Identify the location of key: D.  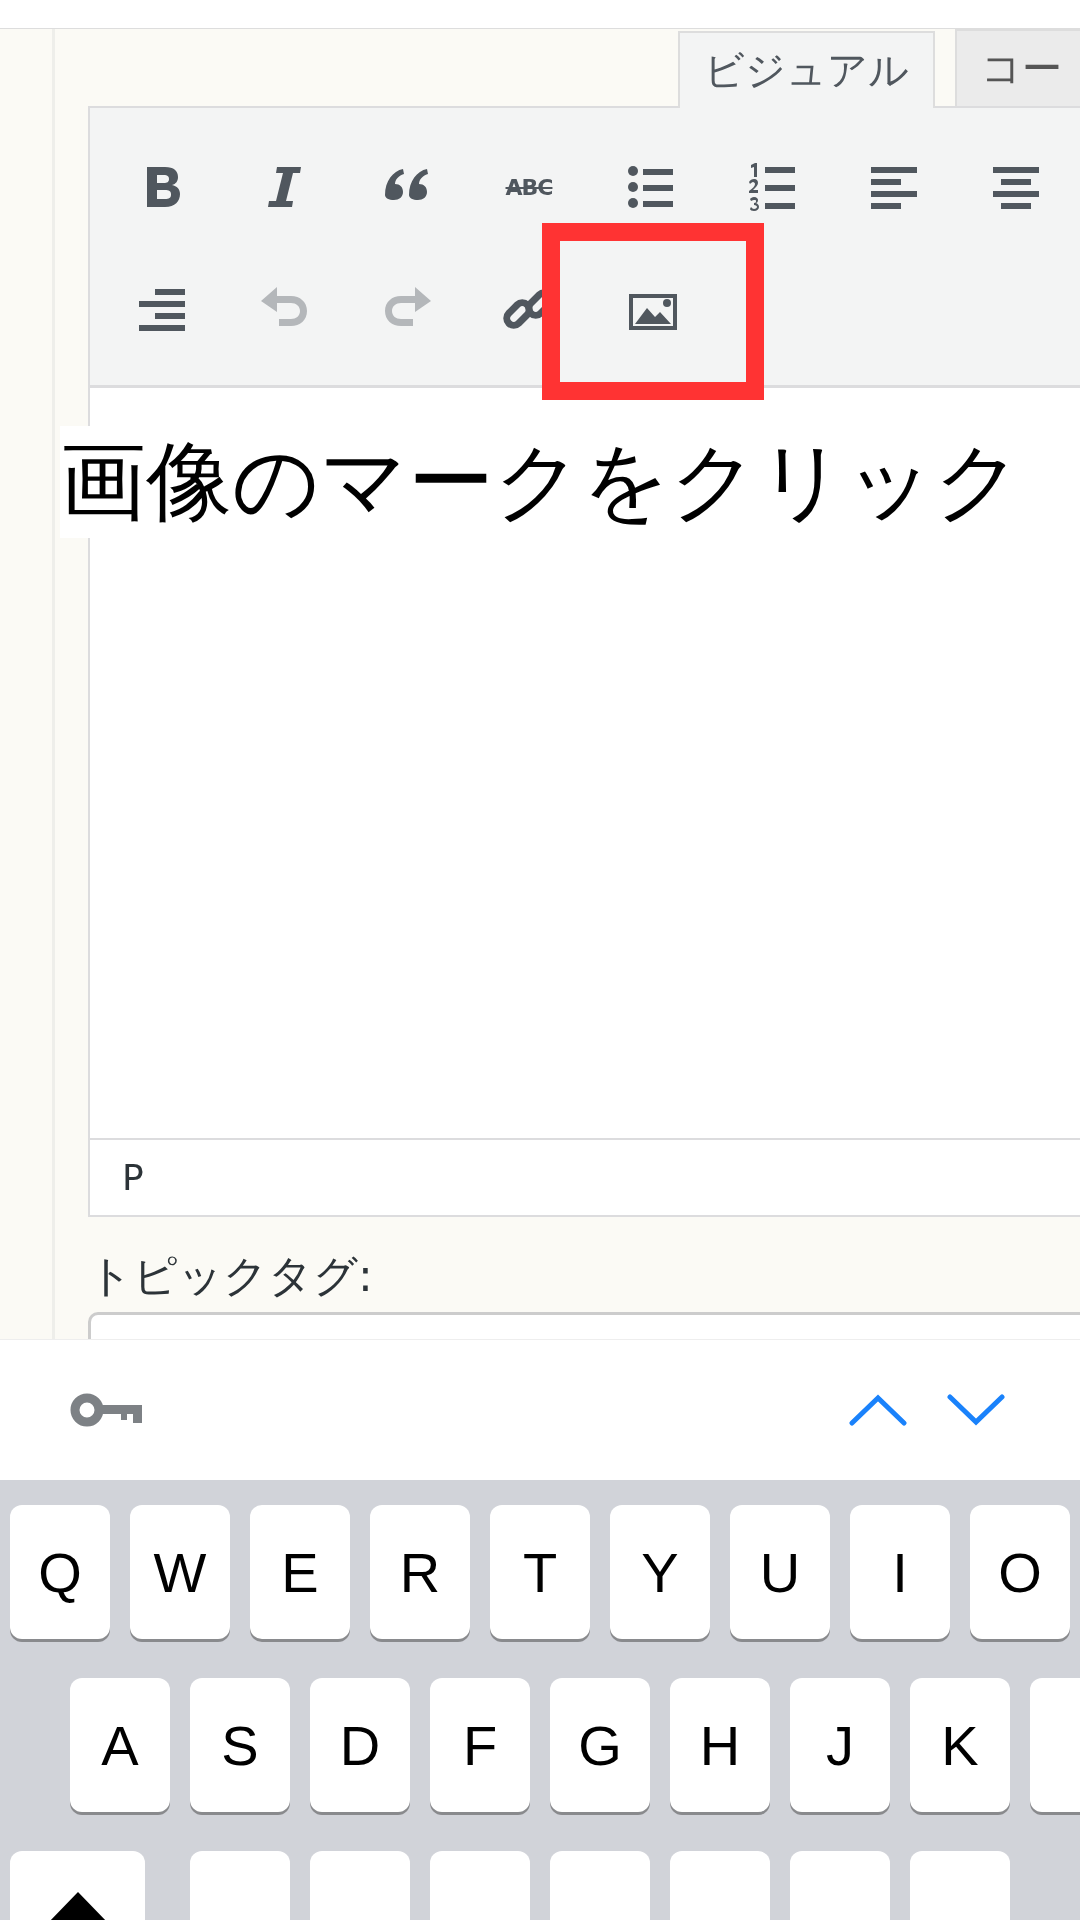
(360, 1745).